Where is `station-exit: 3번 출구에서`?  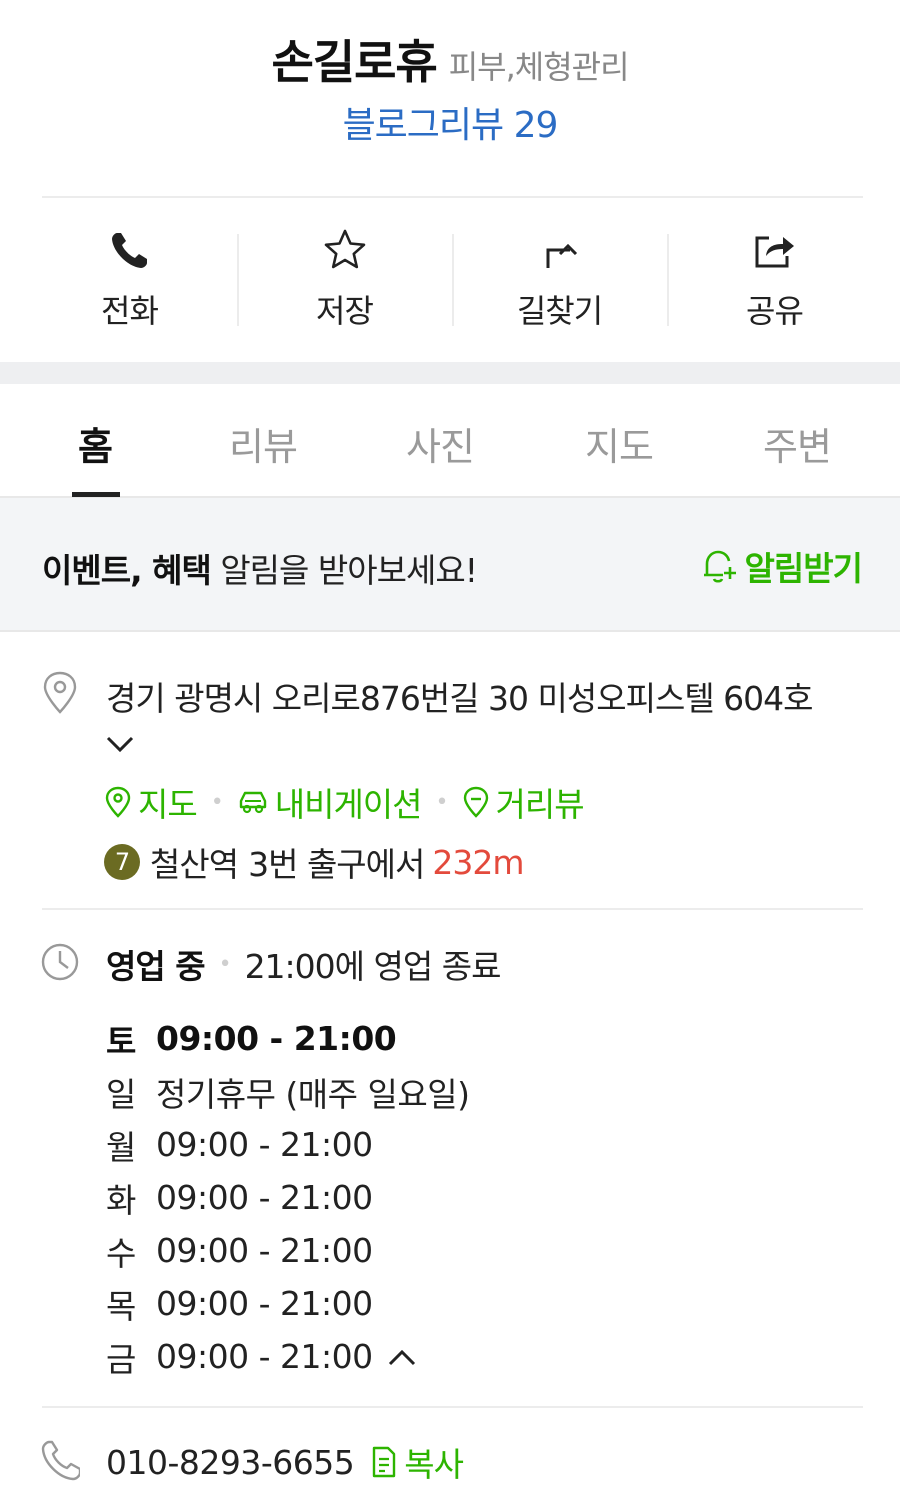 station-exit: 3번 출구에서 is located at coordinates (336, 864).